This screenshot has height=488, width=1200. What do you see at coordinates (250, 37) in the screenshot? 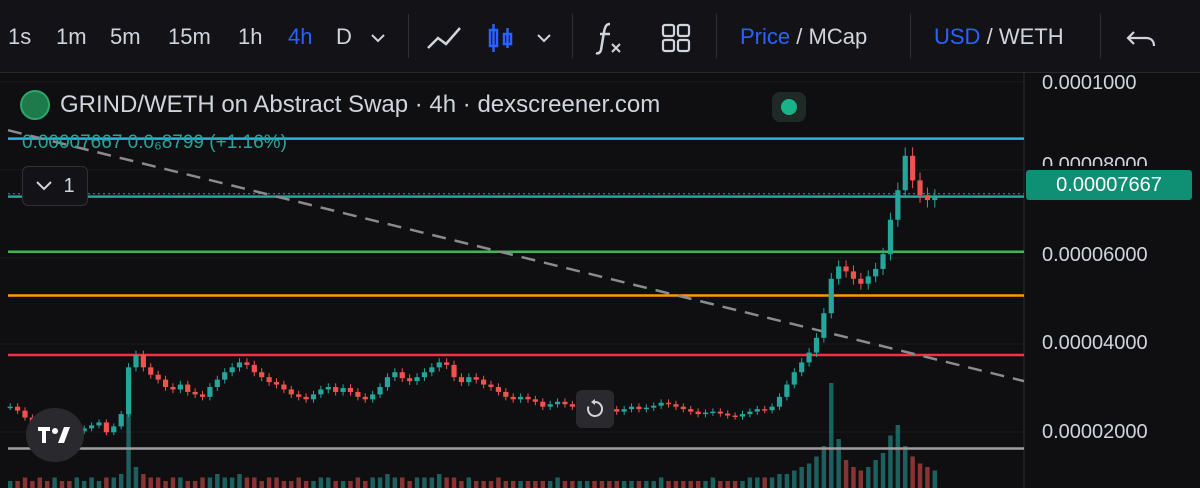
I see `interval-1h: 1h` at bounding box center [250, 37].